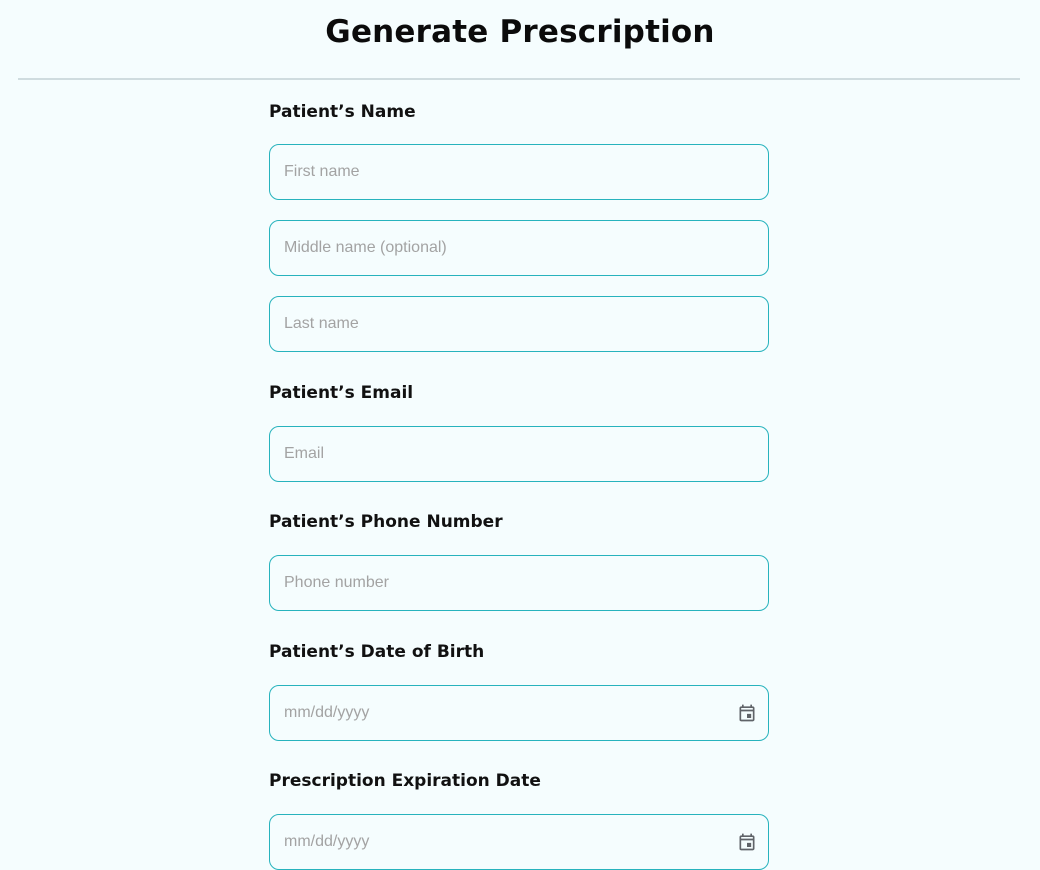 The width and height of the screenshot is (1040, 870). Describe the element at coordinates (519, 713) in the screenshot. I see `dob-date-field: mm/dd/yyyy` at that location.